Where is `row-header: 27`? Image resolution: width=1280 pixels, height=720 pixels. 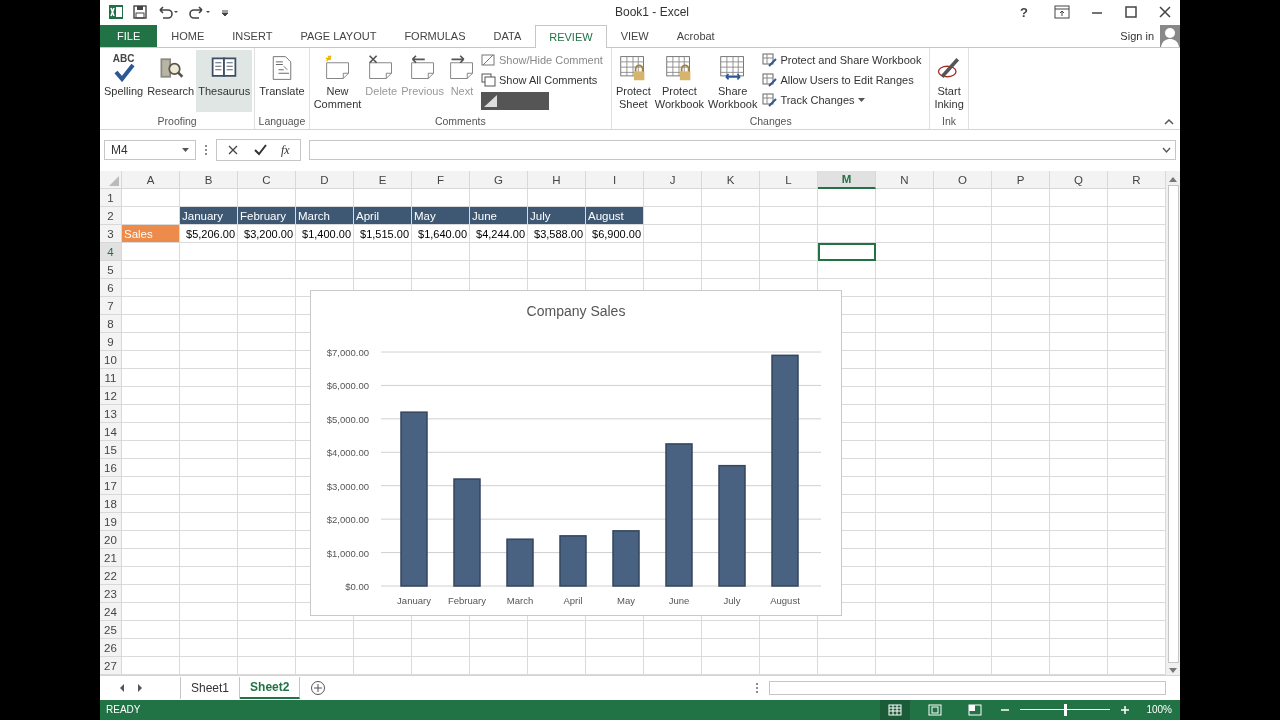
row-header: 27 is located at coordinates (111, 666).